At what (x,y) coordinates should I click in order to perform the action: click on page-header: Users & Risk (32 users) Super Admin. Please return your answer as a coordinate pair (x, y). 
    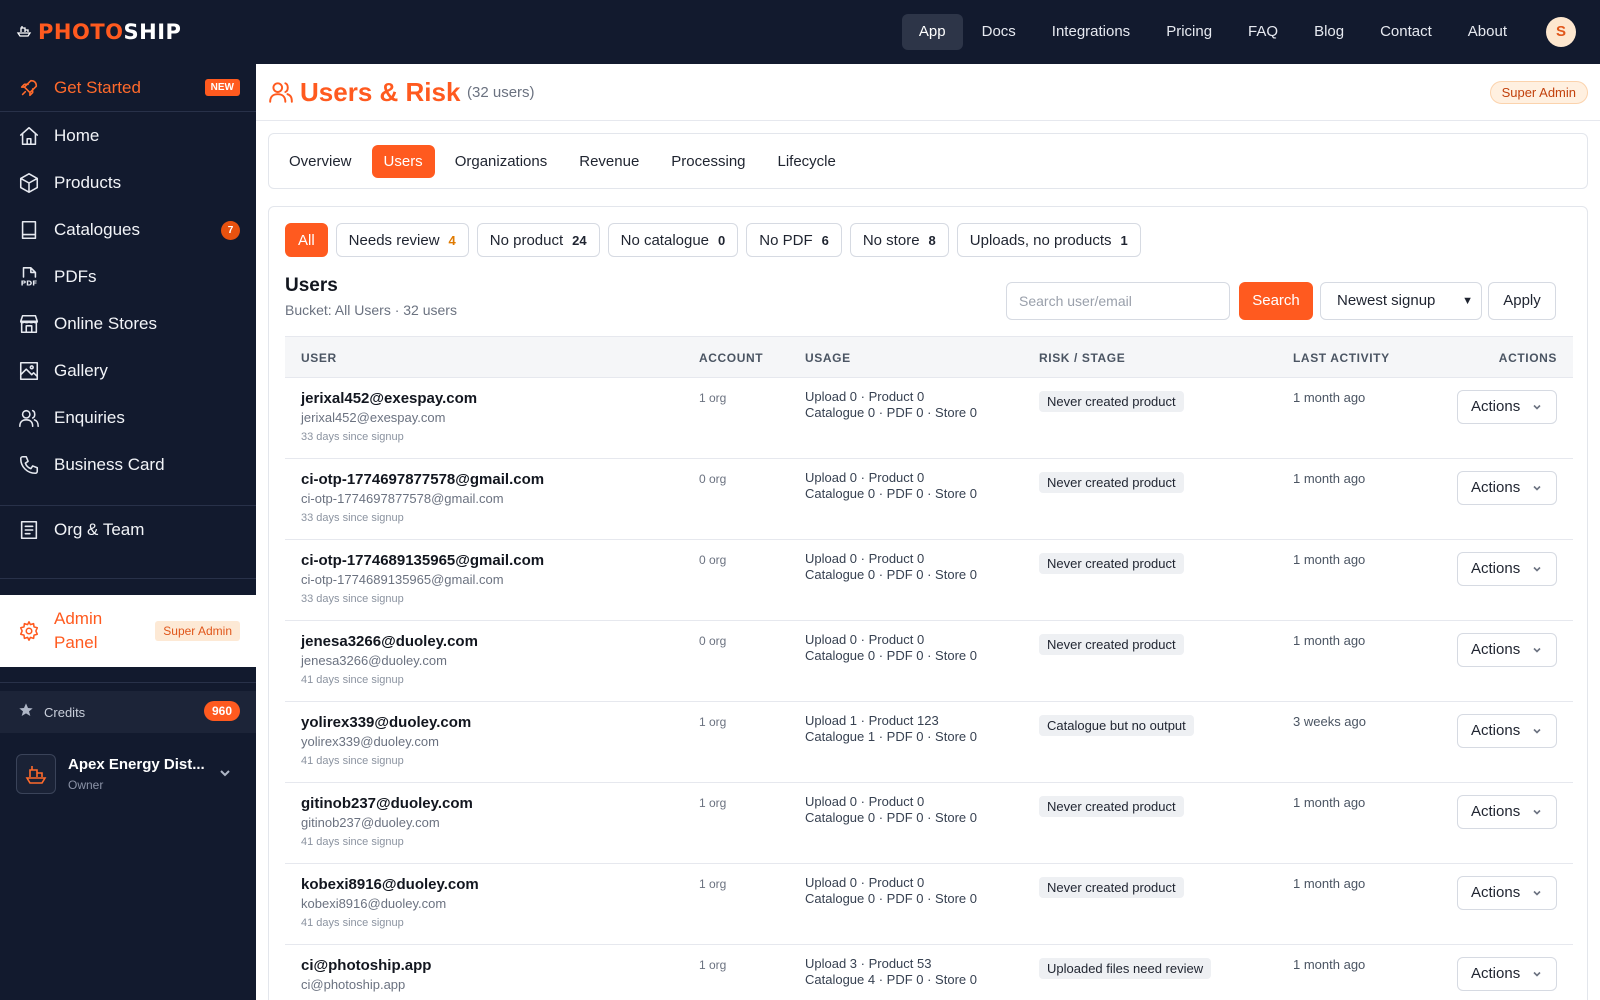
    Looking at the image, I should click on (928, 92).